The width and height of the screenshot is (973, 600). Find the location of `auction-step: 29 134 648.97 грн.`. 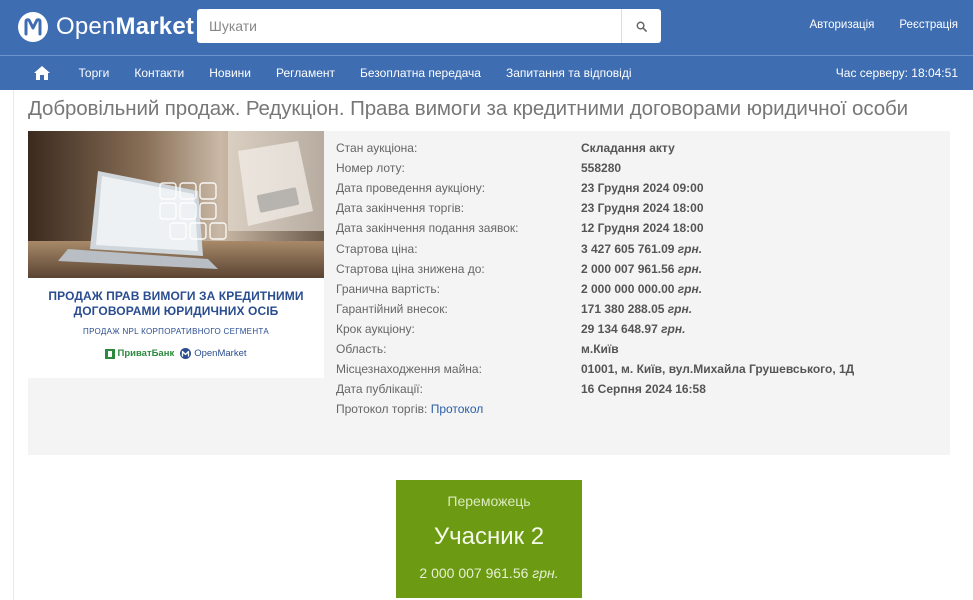

auction-step: 29 134 648.97 грн. is located at coordinates (633, 328).